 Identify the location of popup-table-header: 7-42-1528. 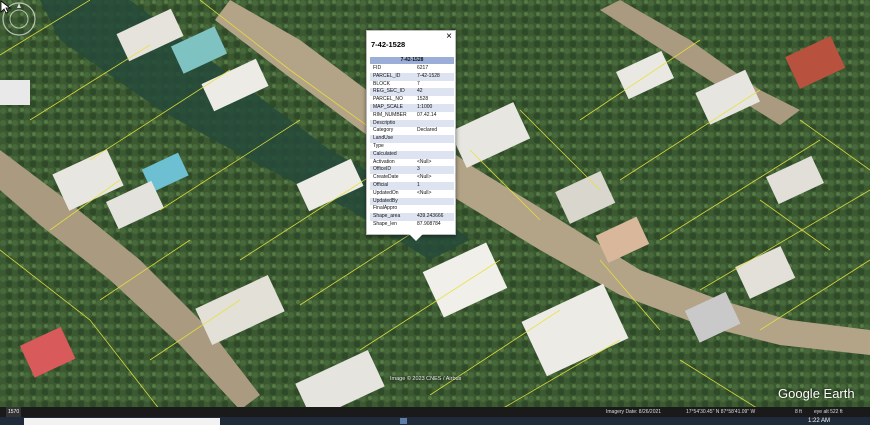
(412, 60).